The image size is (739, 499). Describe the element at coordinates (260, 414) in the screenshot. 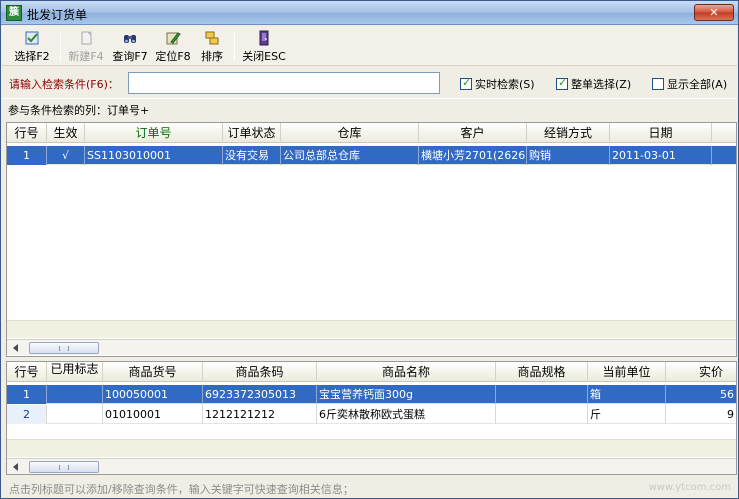

I see `items-cell-barcode: 1212121212` at that location.